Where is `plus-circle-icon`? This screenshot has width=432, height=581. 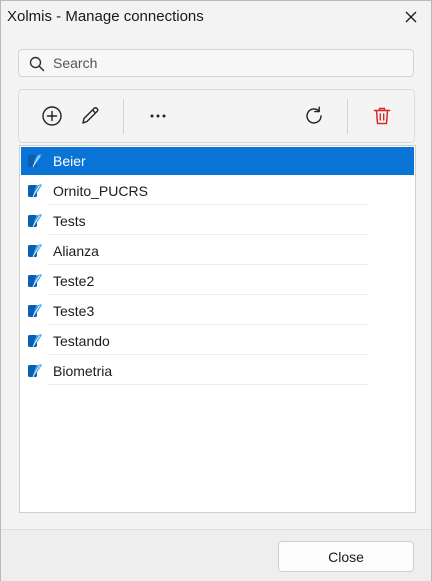 plus-circle-icon is located at coordinates (52, 116).